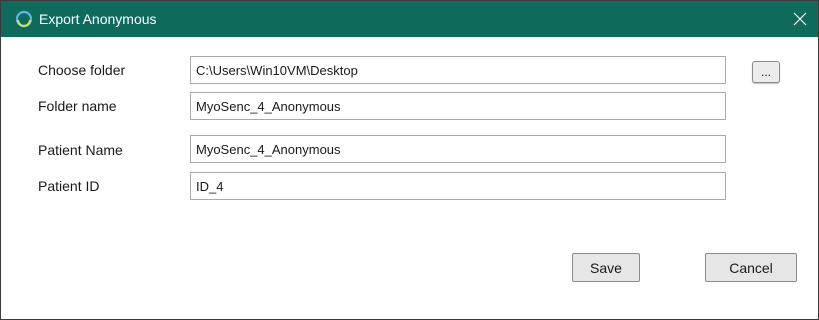 The height and width of the screenshot is (320, 819). Describe the element at coordinates (458, 106) in the screenshot. I see `folder-name-input` at that location.